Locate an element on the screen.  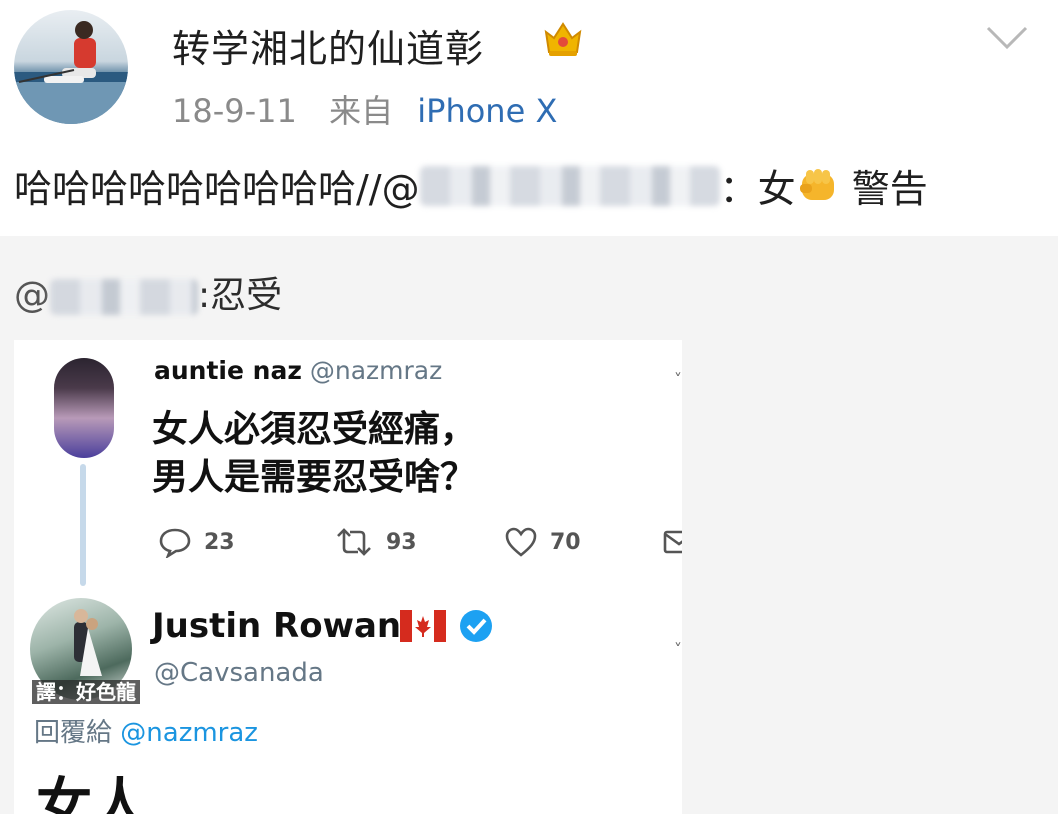
tweet1-body: 女人必須忍受經痛， 男人是需要忍受啥？ is located at coordinates (314, 454).